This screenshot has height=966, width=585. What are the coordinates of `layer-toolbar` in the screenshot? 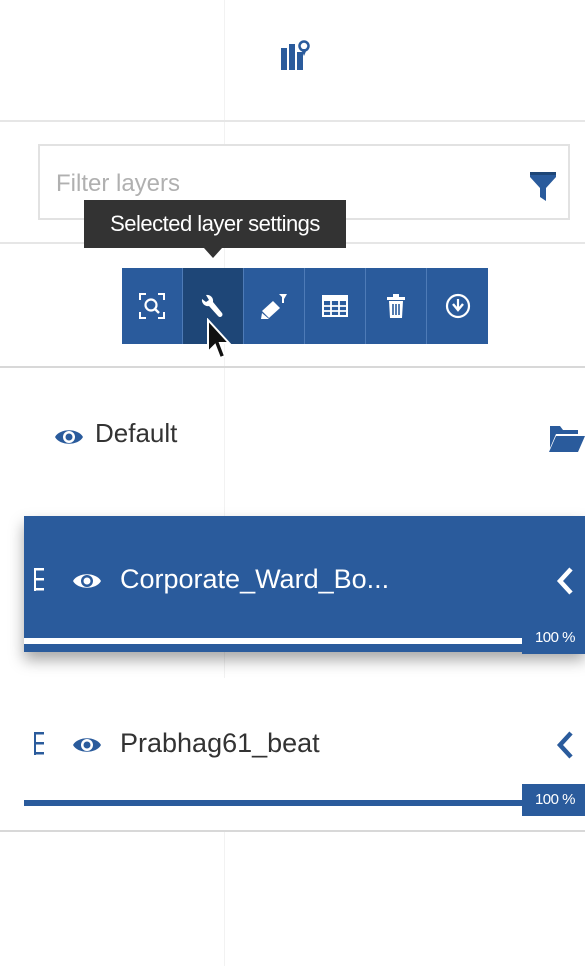 It's located at (305, 306).